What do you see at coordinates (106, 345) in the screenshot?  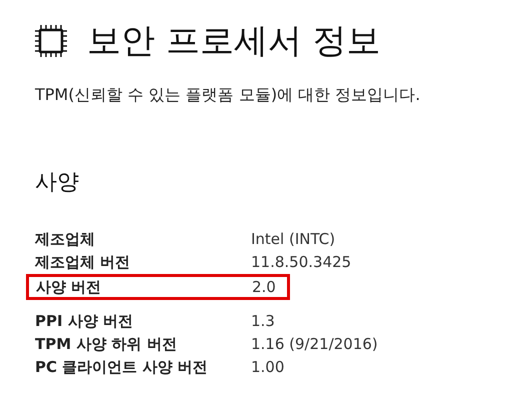 I see `spec-label: TPM 사양 하위 버전` at bounding box center [106, 345].